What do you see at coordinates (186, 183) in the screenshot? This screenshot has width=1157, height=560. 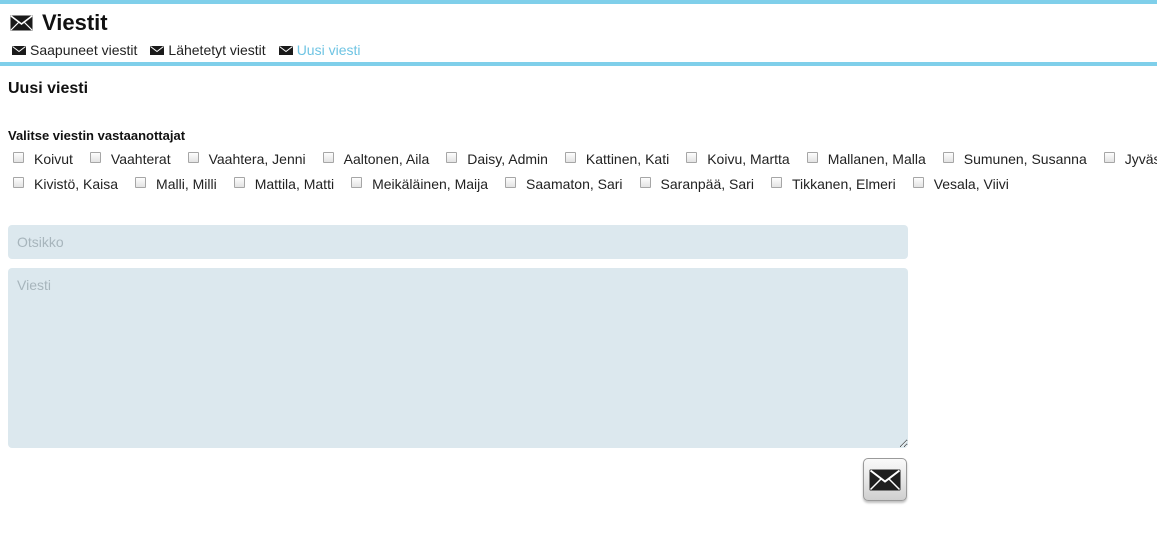 I see `recipient-name: Malli, Milli` at bounding box center [186, 183].